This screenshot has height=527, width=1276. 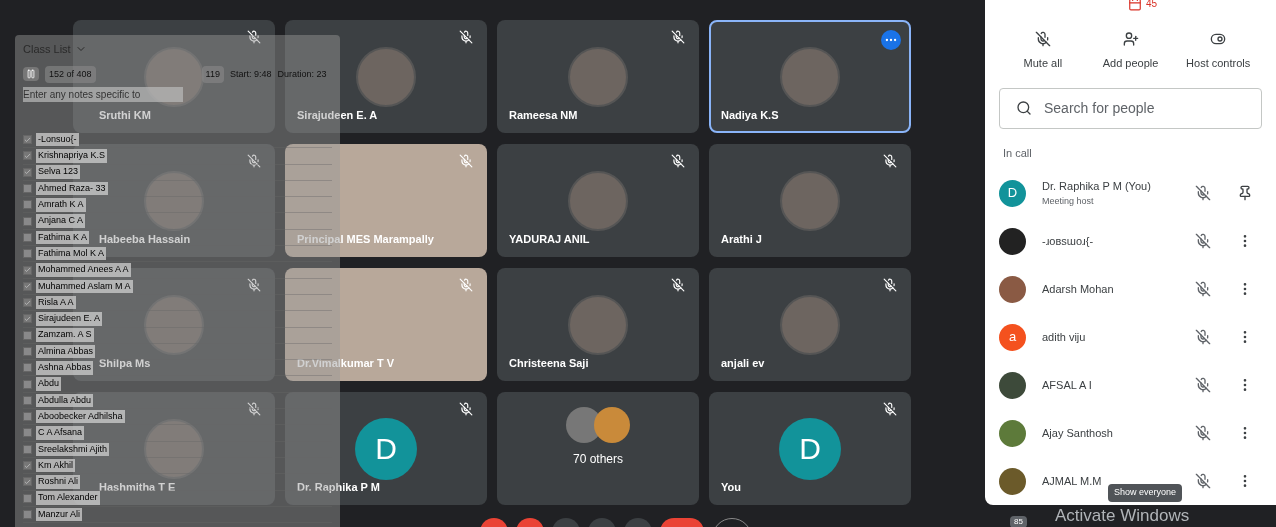 I want to click on os-activation-notice: Activate Windows, so click(x=1122, y=516).